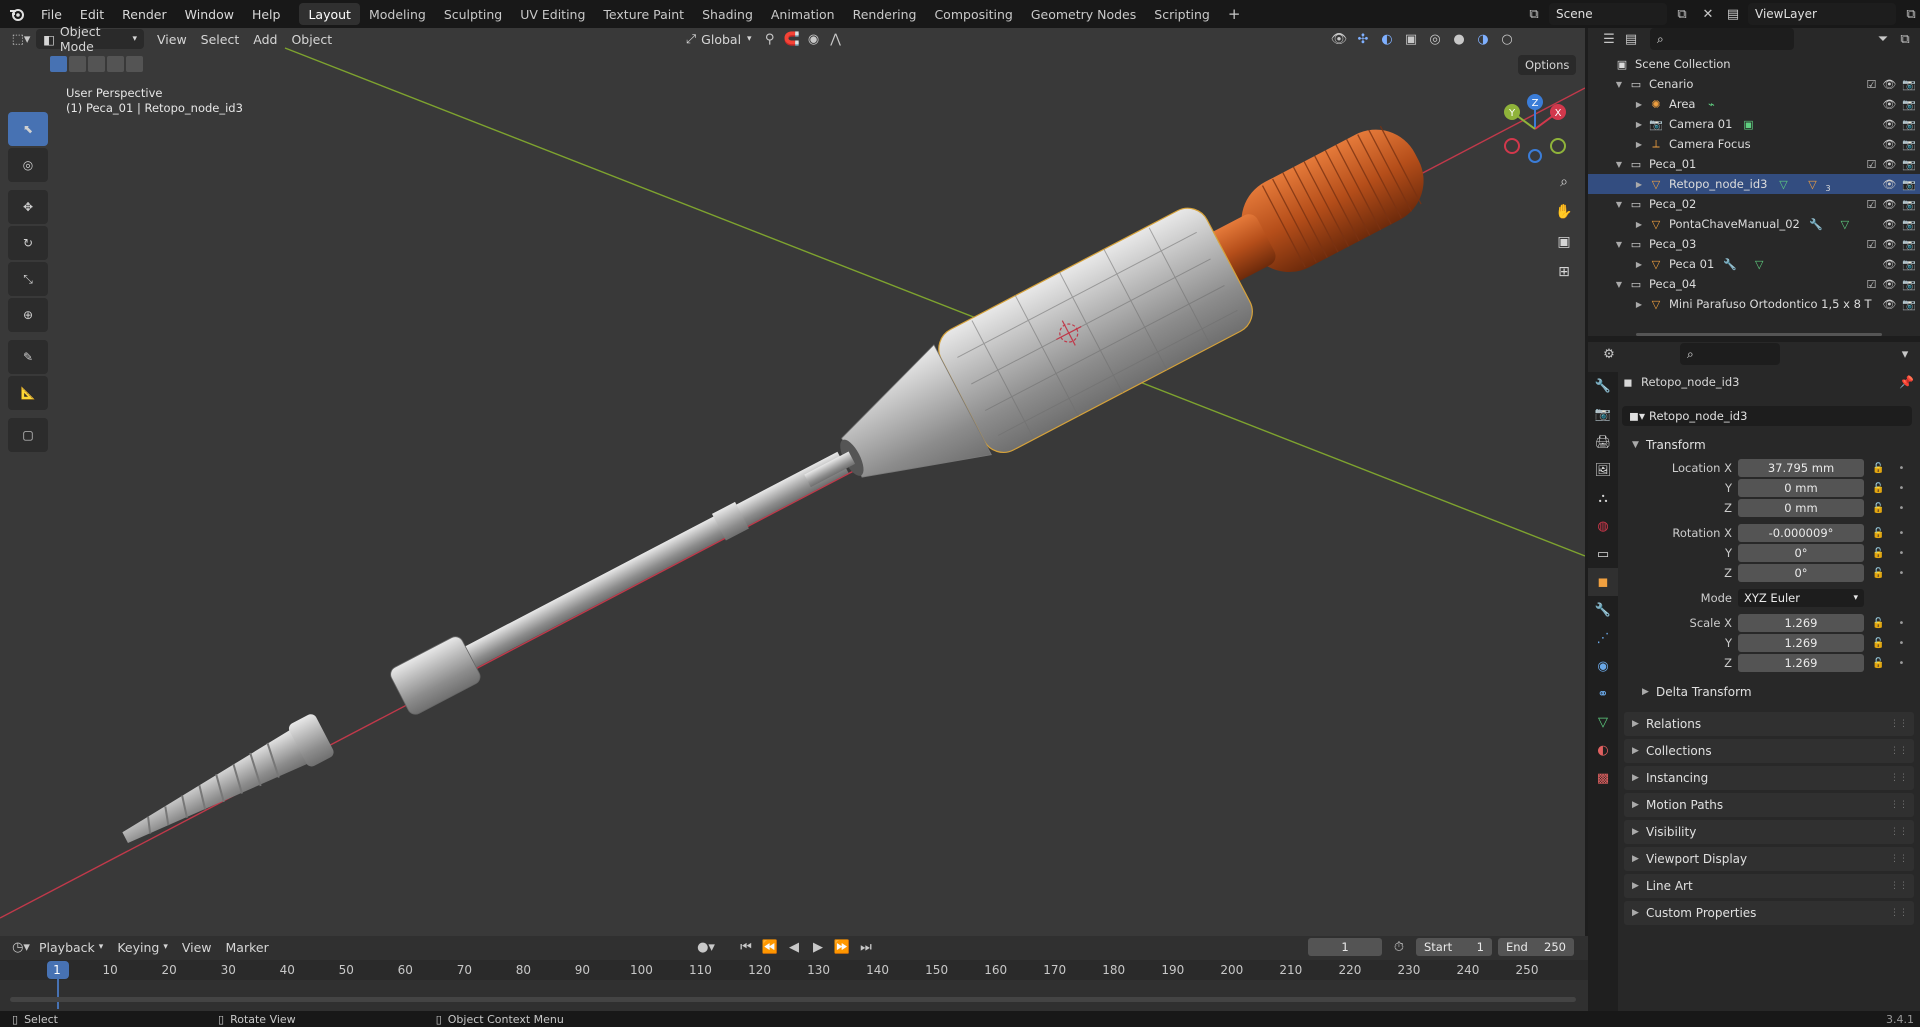 Image resolution: width=1920 pixels, height=1027 pixels. What do you see at coordinates (885, 14) in the screenshot?
I see `tab-rendering: Rendering` at bounding box center [885, 14].